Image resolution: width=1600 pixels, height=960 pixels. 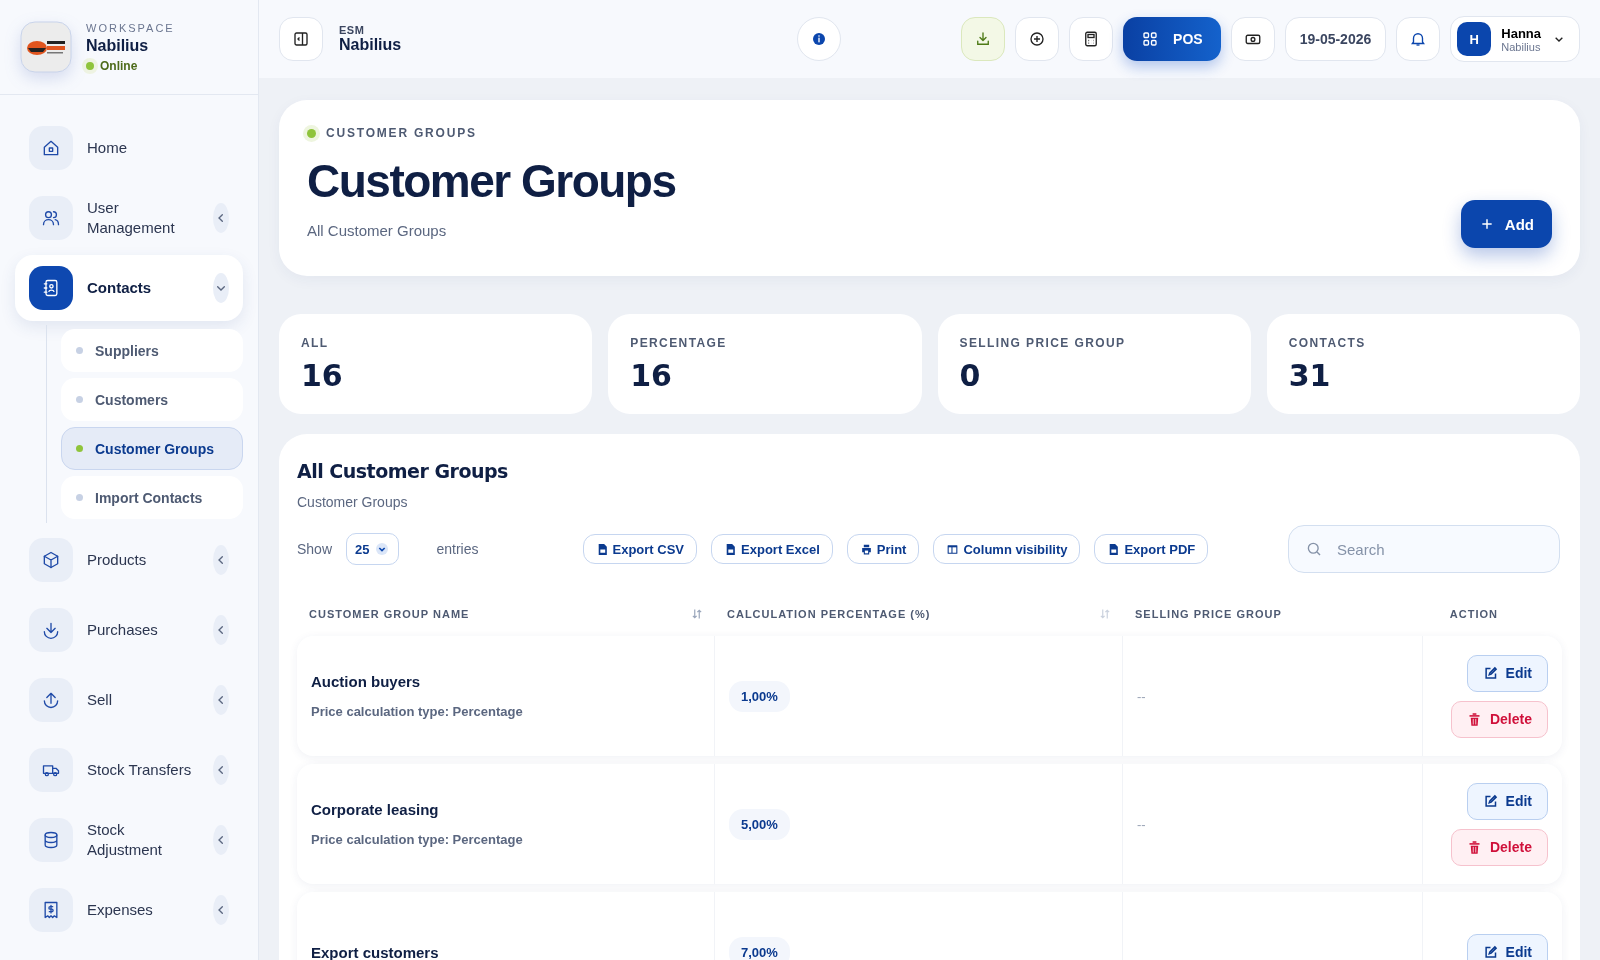 I want to click on group-name: Export customers, so click(x=375, y=951).